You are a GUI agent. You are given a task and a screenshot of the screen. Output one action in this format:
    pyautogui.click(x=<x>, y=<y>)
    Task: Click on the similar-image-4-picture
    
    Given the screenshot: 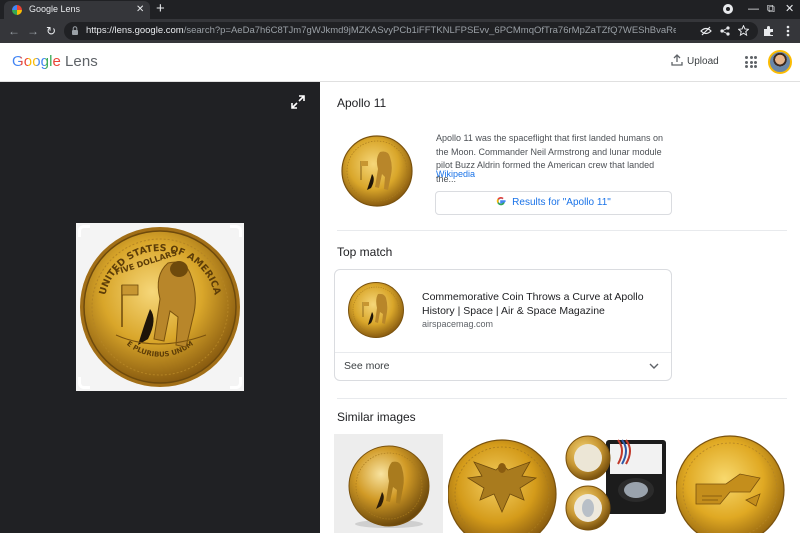 What is the action you would take?
    pyautogui.click(x=730, y=484)
    